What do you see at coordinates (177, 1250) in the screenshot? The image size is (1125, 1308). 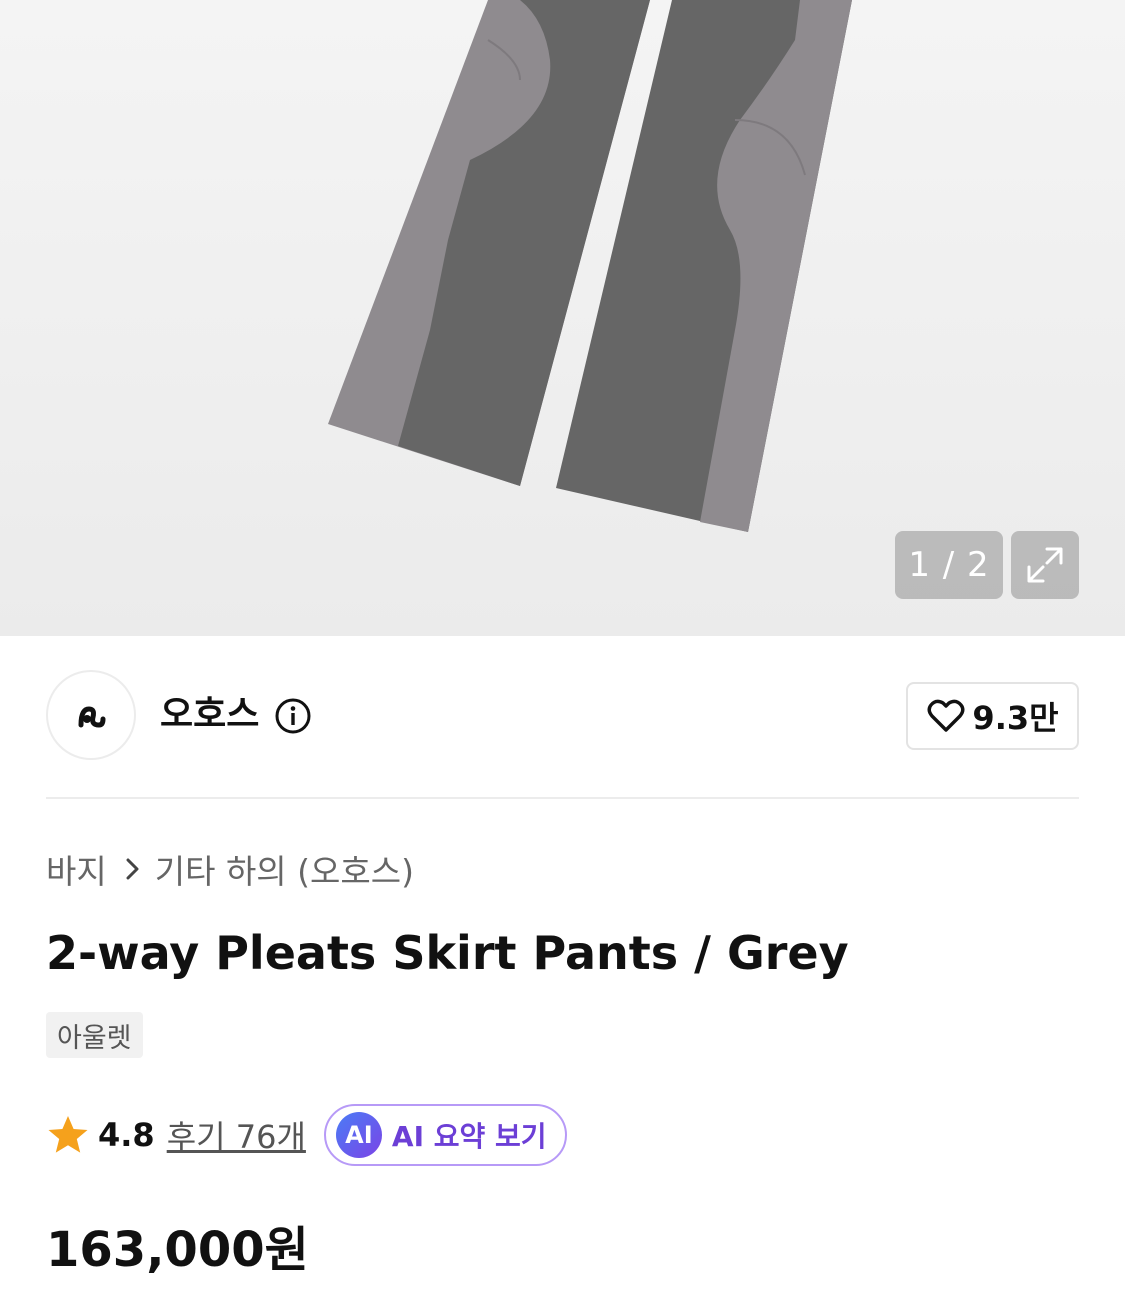 I see `product-price: 163,000원` at bounding box center [177, 1250].